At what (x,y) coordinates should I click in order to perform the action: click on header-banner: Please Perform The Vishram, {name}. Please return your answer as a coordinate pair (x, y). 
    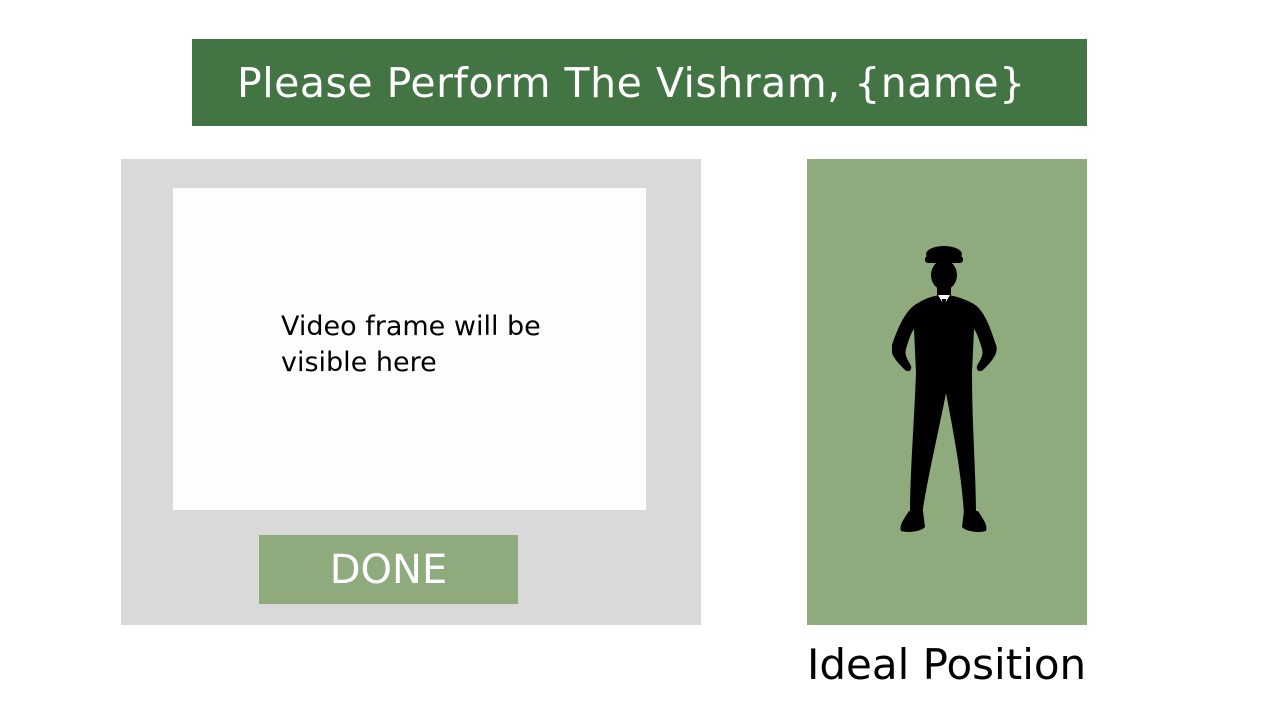
    Looking at the image, I should click on (639, 82).